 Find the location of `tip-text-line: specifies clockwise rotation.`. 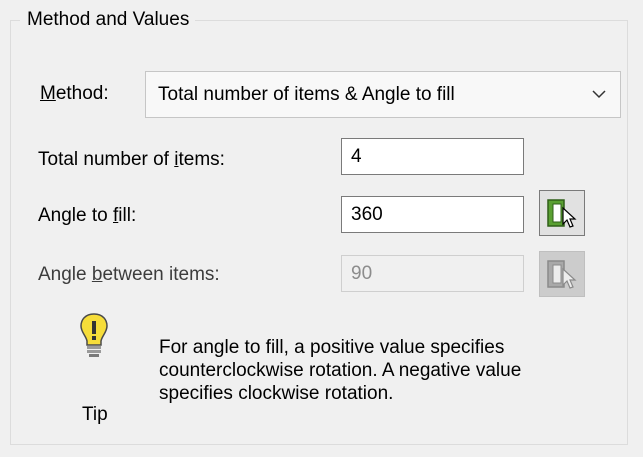

tip-text-line: specifies clockwise rotation. is located at coordinates (276, 393).